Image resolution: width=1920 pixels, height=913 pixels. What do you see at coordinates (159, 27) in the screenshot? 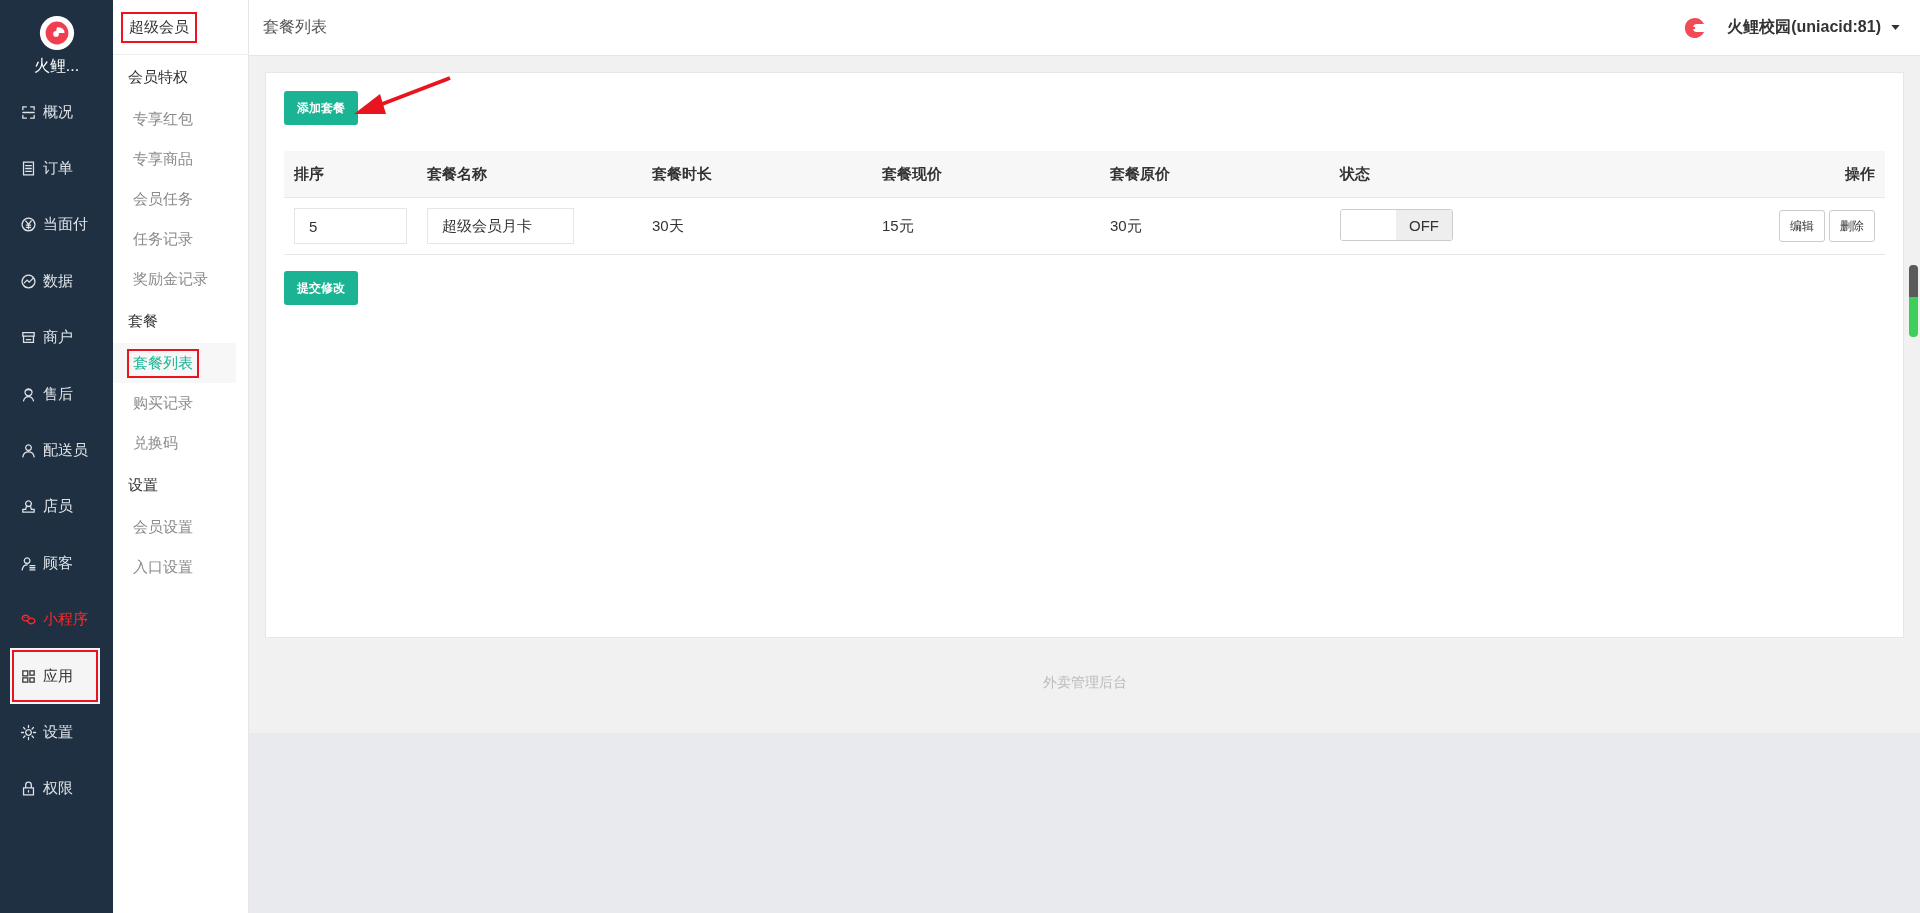
I see `submenu-title: 超级会员` at bounding box center [159, 27].